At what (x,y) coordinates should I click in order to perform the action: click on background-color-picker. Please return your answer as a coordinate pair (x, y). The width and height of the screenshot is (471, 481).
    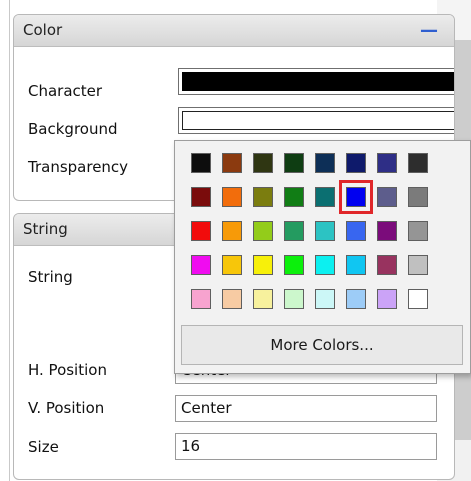
    Looking at the image, I should click on (316, 120).